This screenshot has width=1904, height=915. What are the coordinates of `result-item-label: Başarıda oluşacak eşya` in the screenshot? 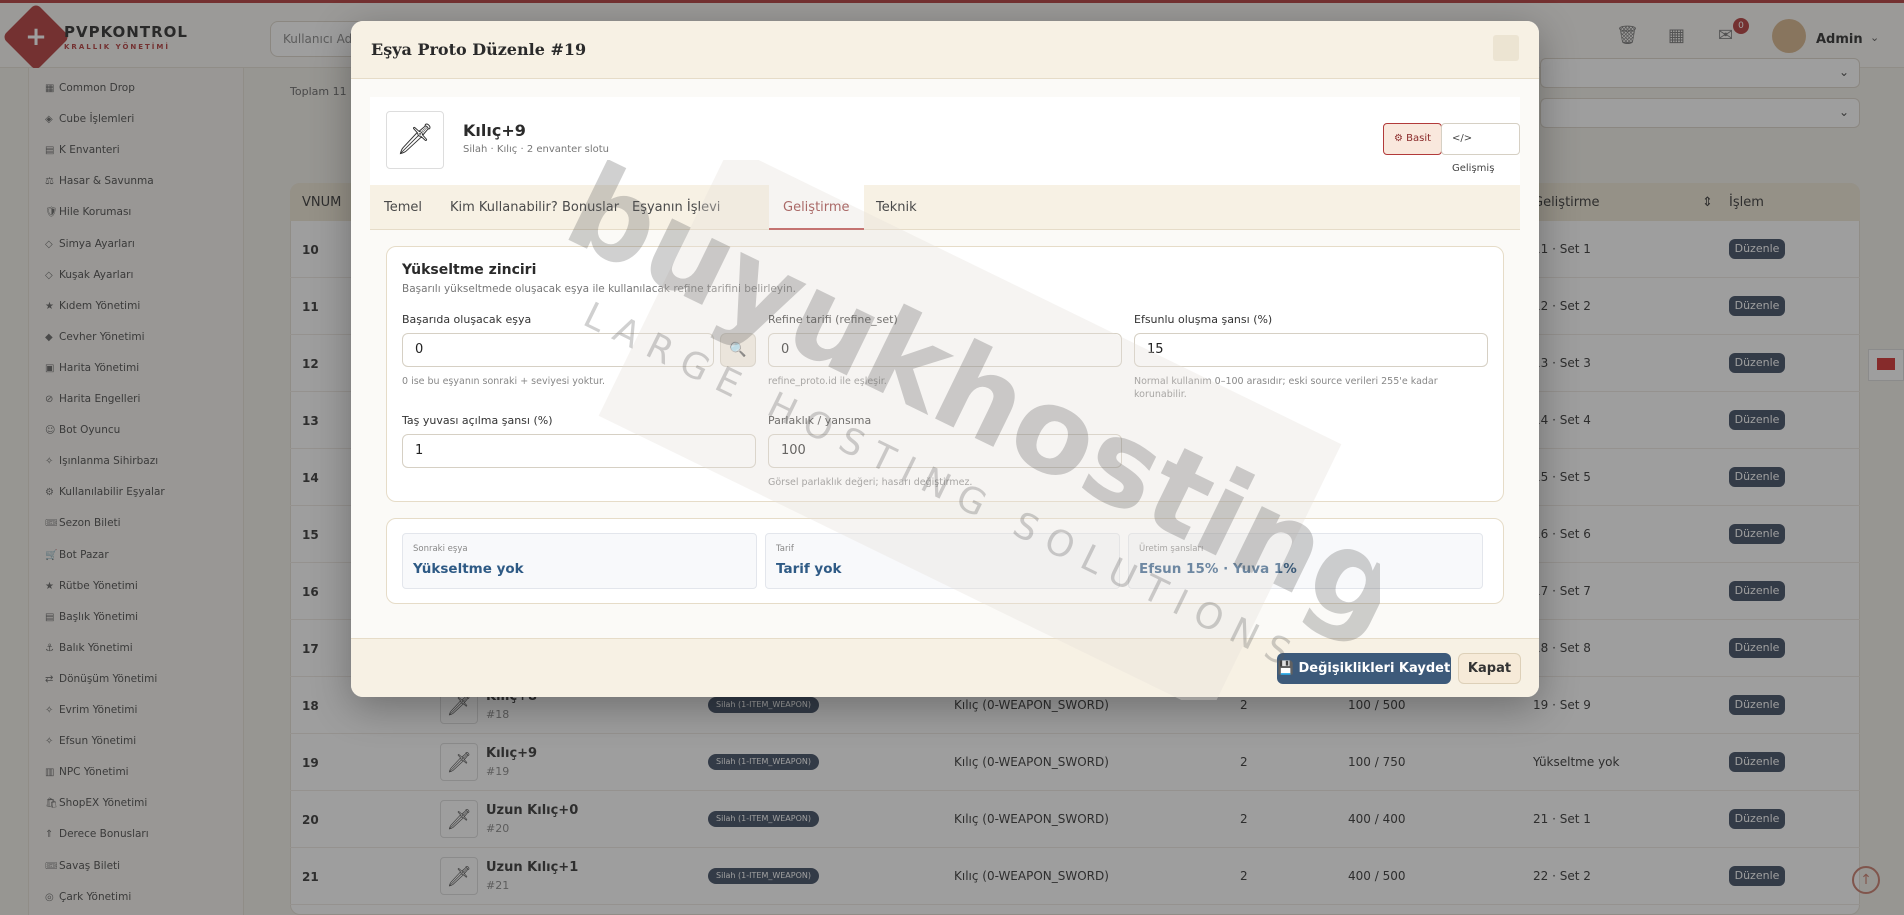 It's located at (467, 319).